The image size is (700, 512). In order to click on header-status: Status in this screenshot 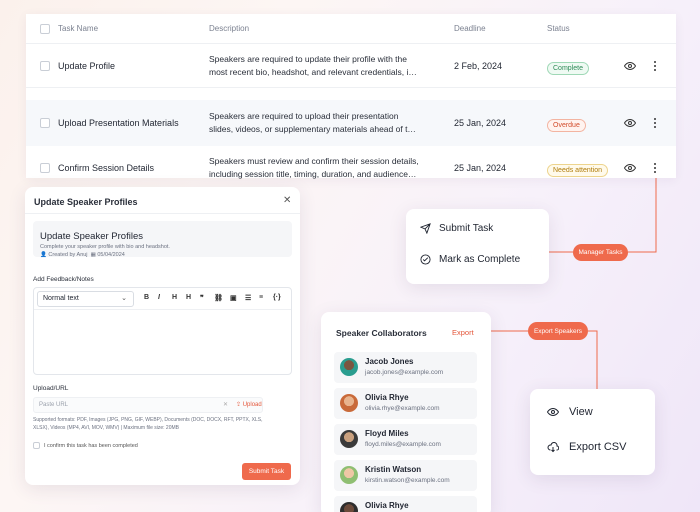, I will do `click(558, 28)`.